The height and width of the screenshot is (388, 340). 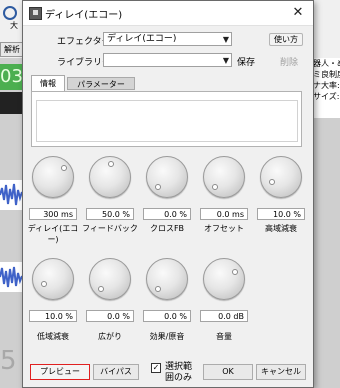 I want to click on zoom-tool: 大, so click(x=10, y=17).